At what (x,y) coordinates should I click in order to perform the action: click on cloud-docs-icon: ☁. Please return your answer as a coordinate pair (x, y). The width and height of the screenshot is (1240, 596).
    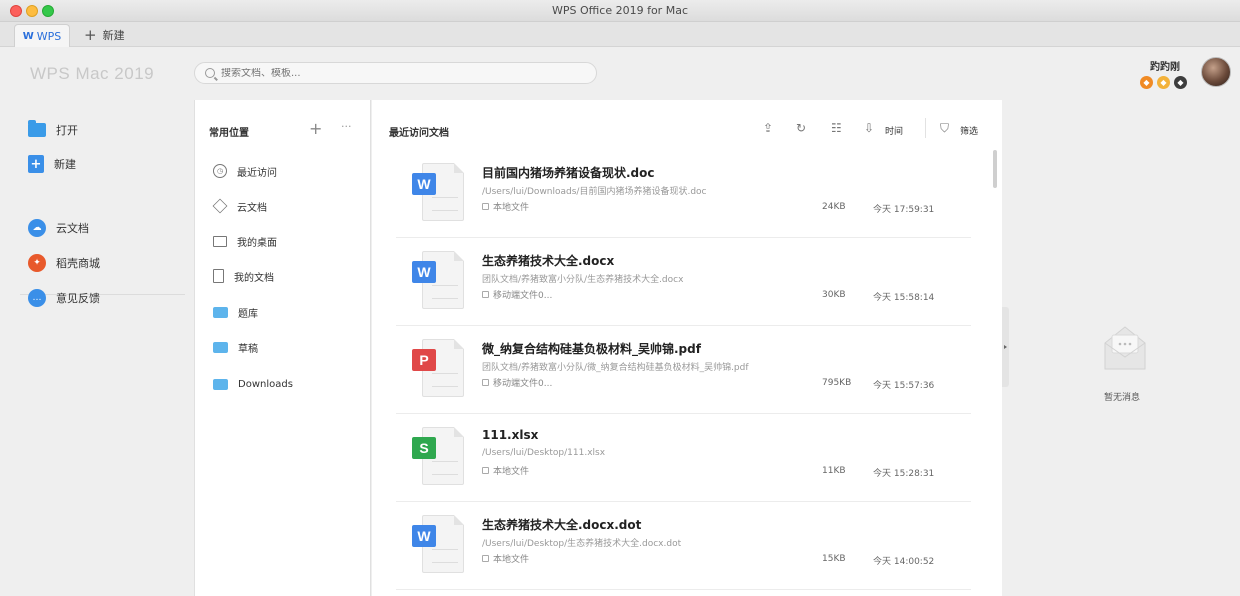
    Looking at the image, I should click on (37, 228).